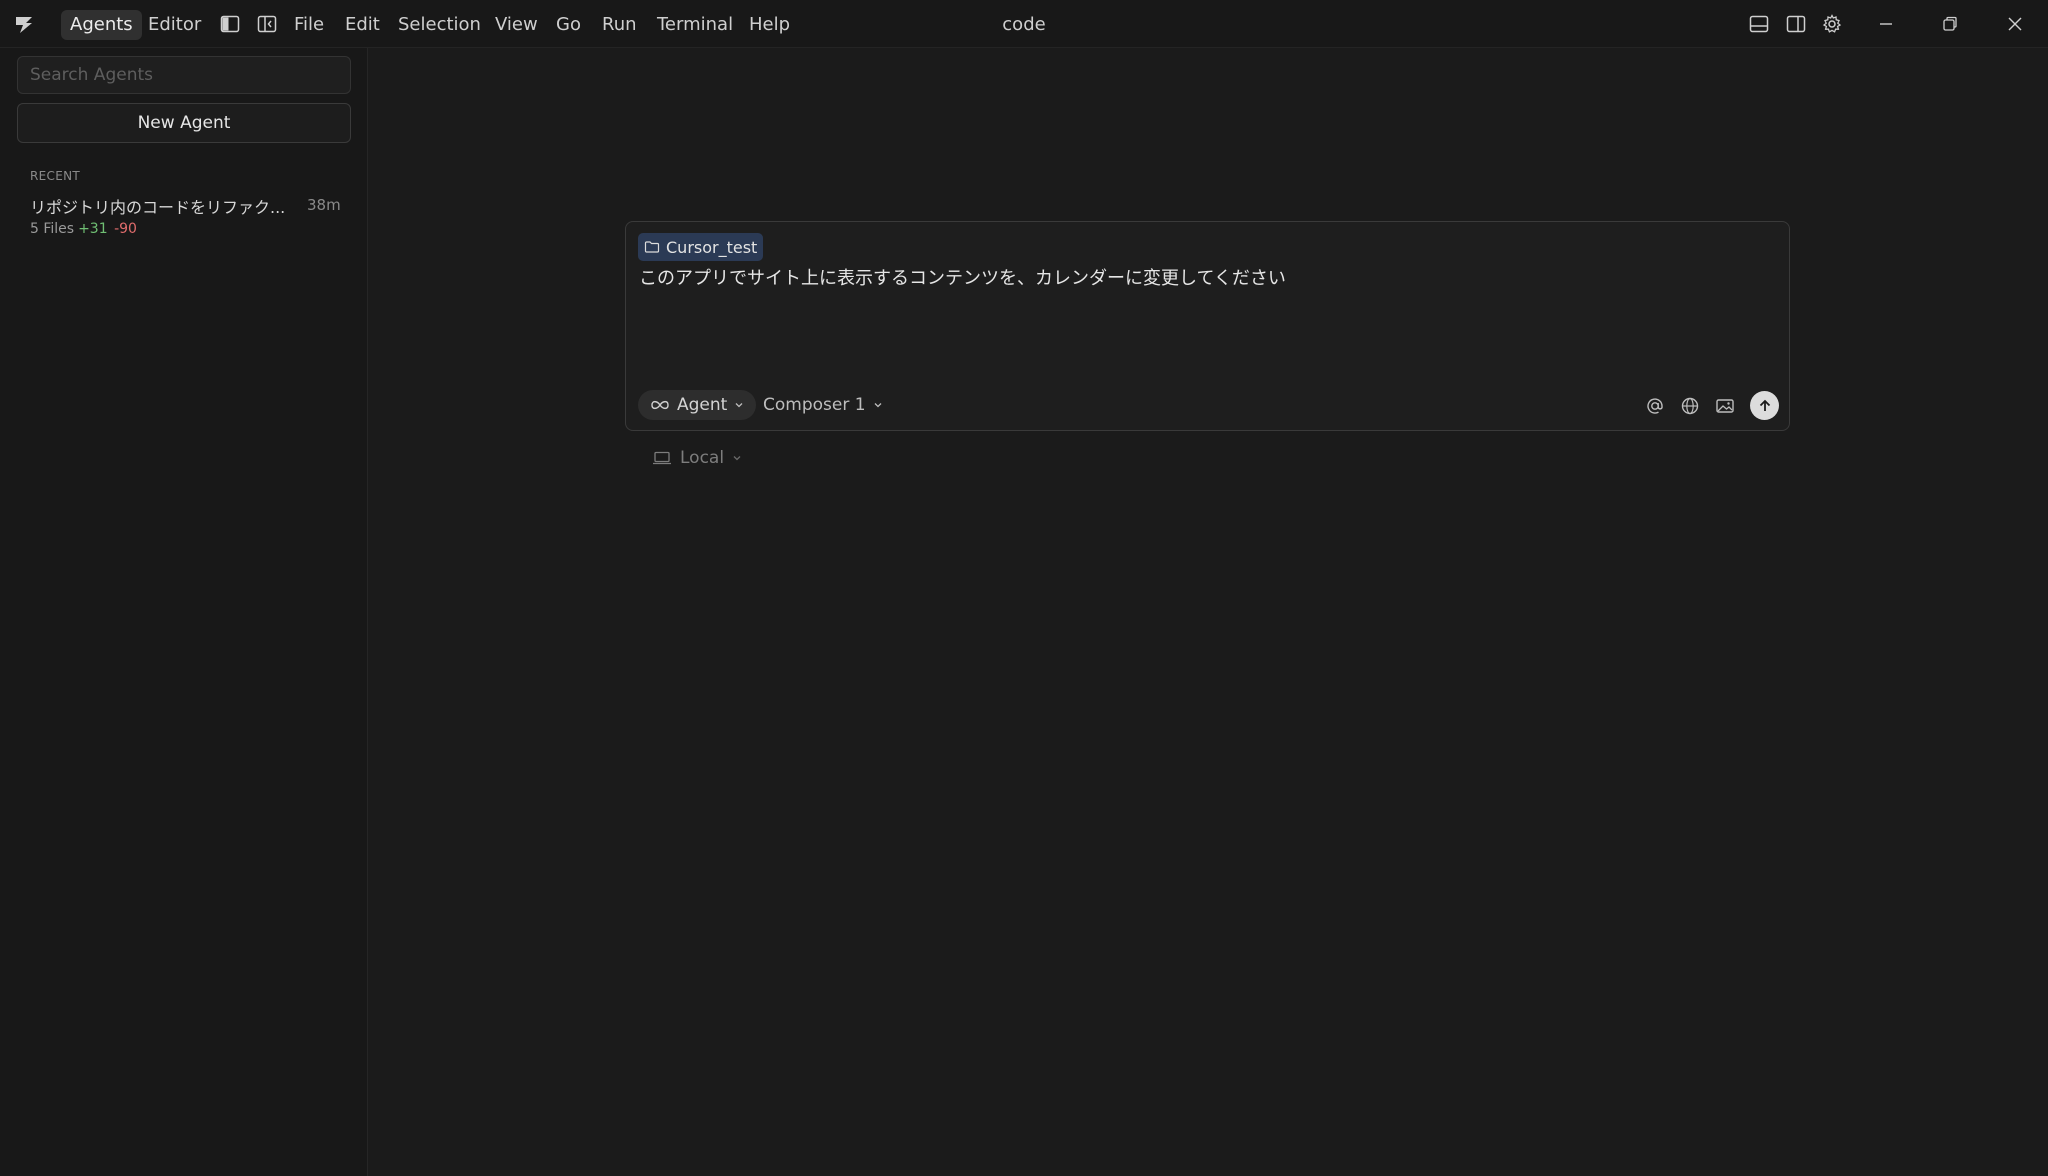 This screenshot has width=2048, height=1176. I want to click on recent-agent-time: 38m, so click(324, 205).